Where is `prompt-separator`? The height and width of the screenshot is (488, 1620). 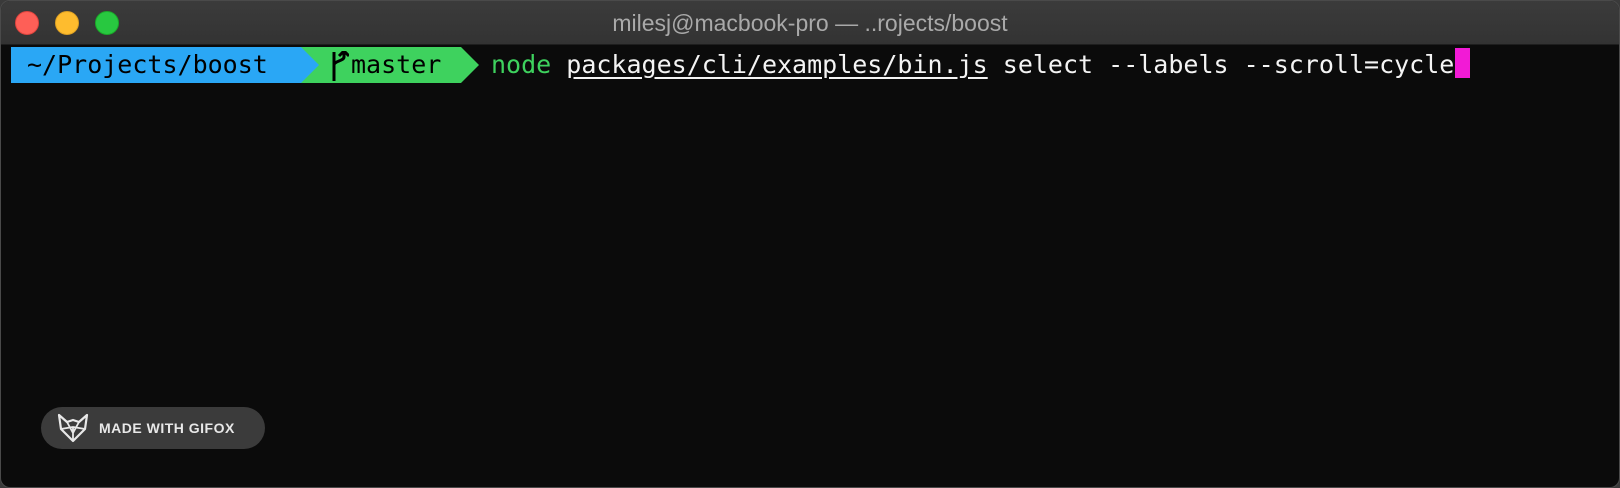 prompt-separator is located at coordinates (310, 65).